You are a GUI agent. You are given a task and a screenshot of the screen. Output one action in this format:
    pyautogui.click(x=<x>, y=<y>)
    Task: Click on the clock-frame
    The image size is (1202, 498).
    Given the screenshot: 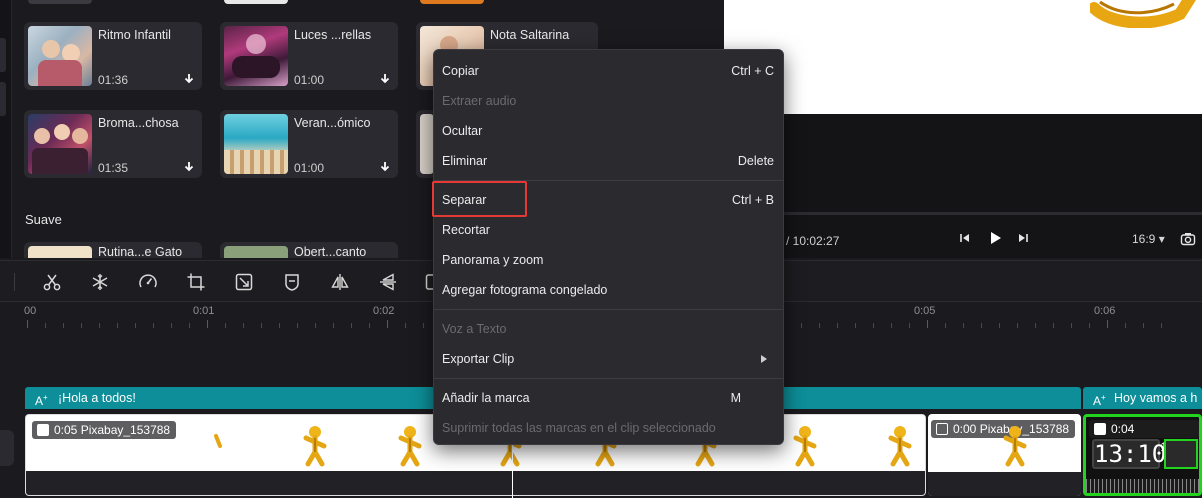 What is the action you would take?
    pyautogui.click(x=1181, y=454)
    